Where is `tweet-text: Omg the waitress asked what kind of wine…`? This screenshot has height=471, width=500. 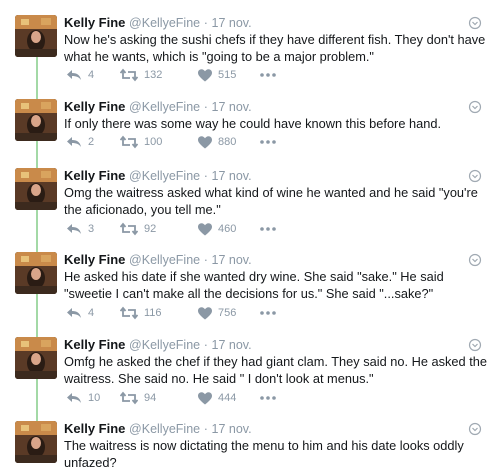
tweet-text: Omg the waitress asked what kind of wine… is located at coordinates (271, 201).